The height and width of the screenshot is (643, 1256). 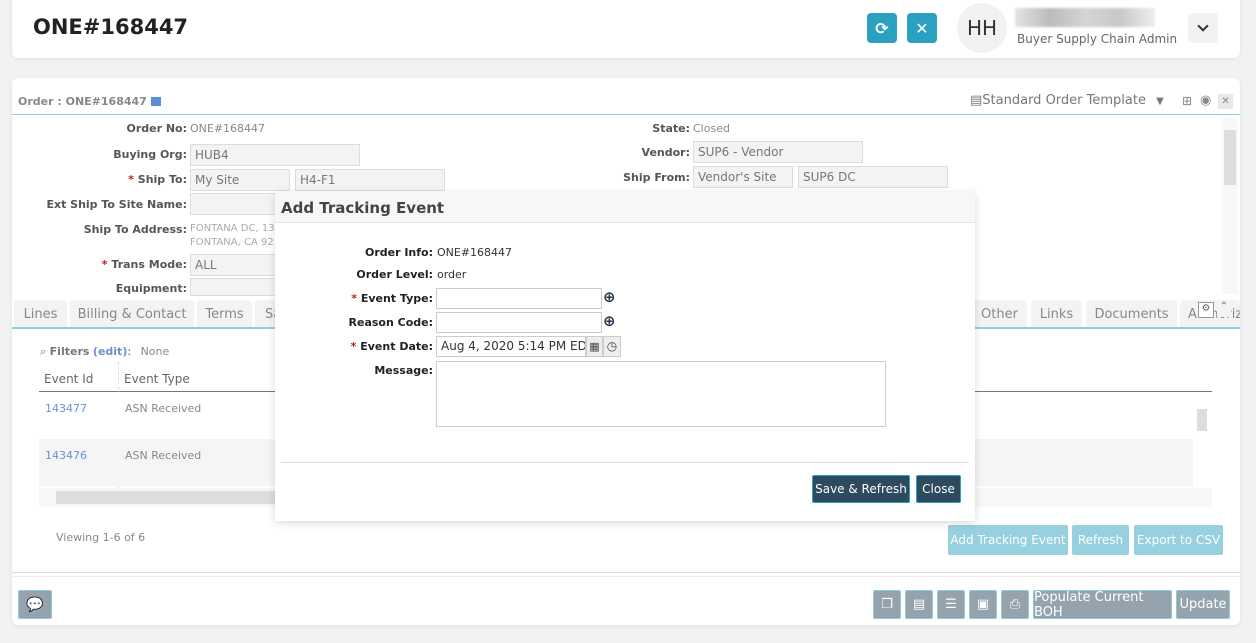 What do you see at coordinates (110, 351) in the screenshot?
I see `filters-edit-link: (edit)` at bounding box center [110, 351].